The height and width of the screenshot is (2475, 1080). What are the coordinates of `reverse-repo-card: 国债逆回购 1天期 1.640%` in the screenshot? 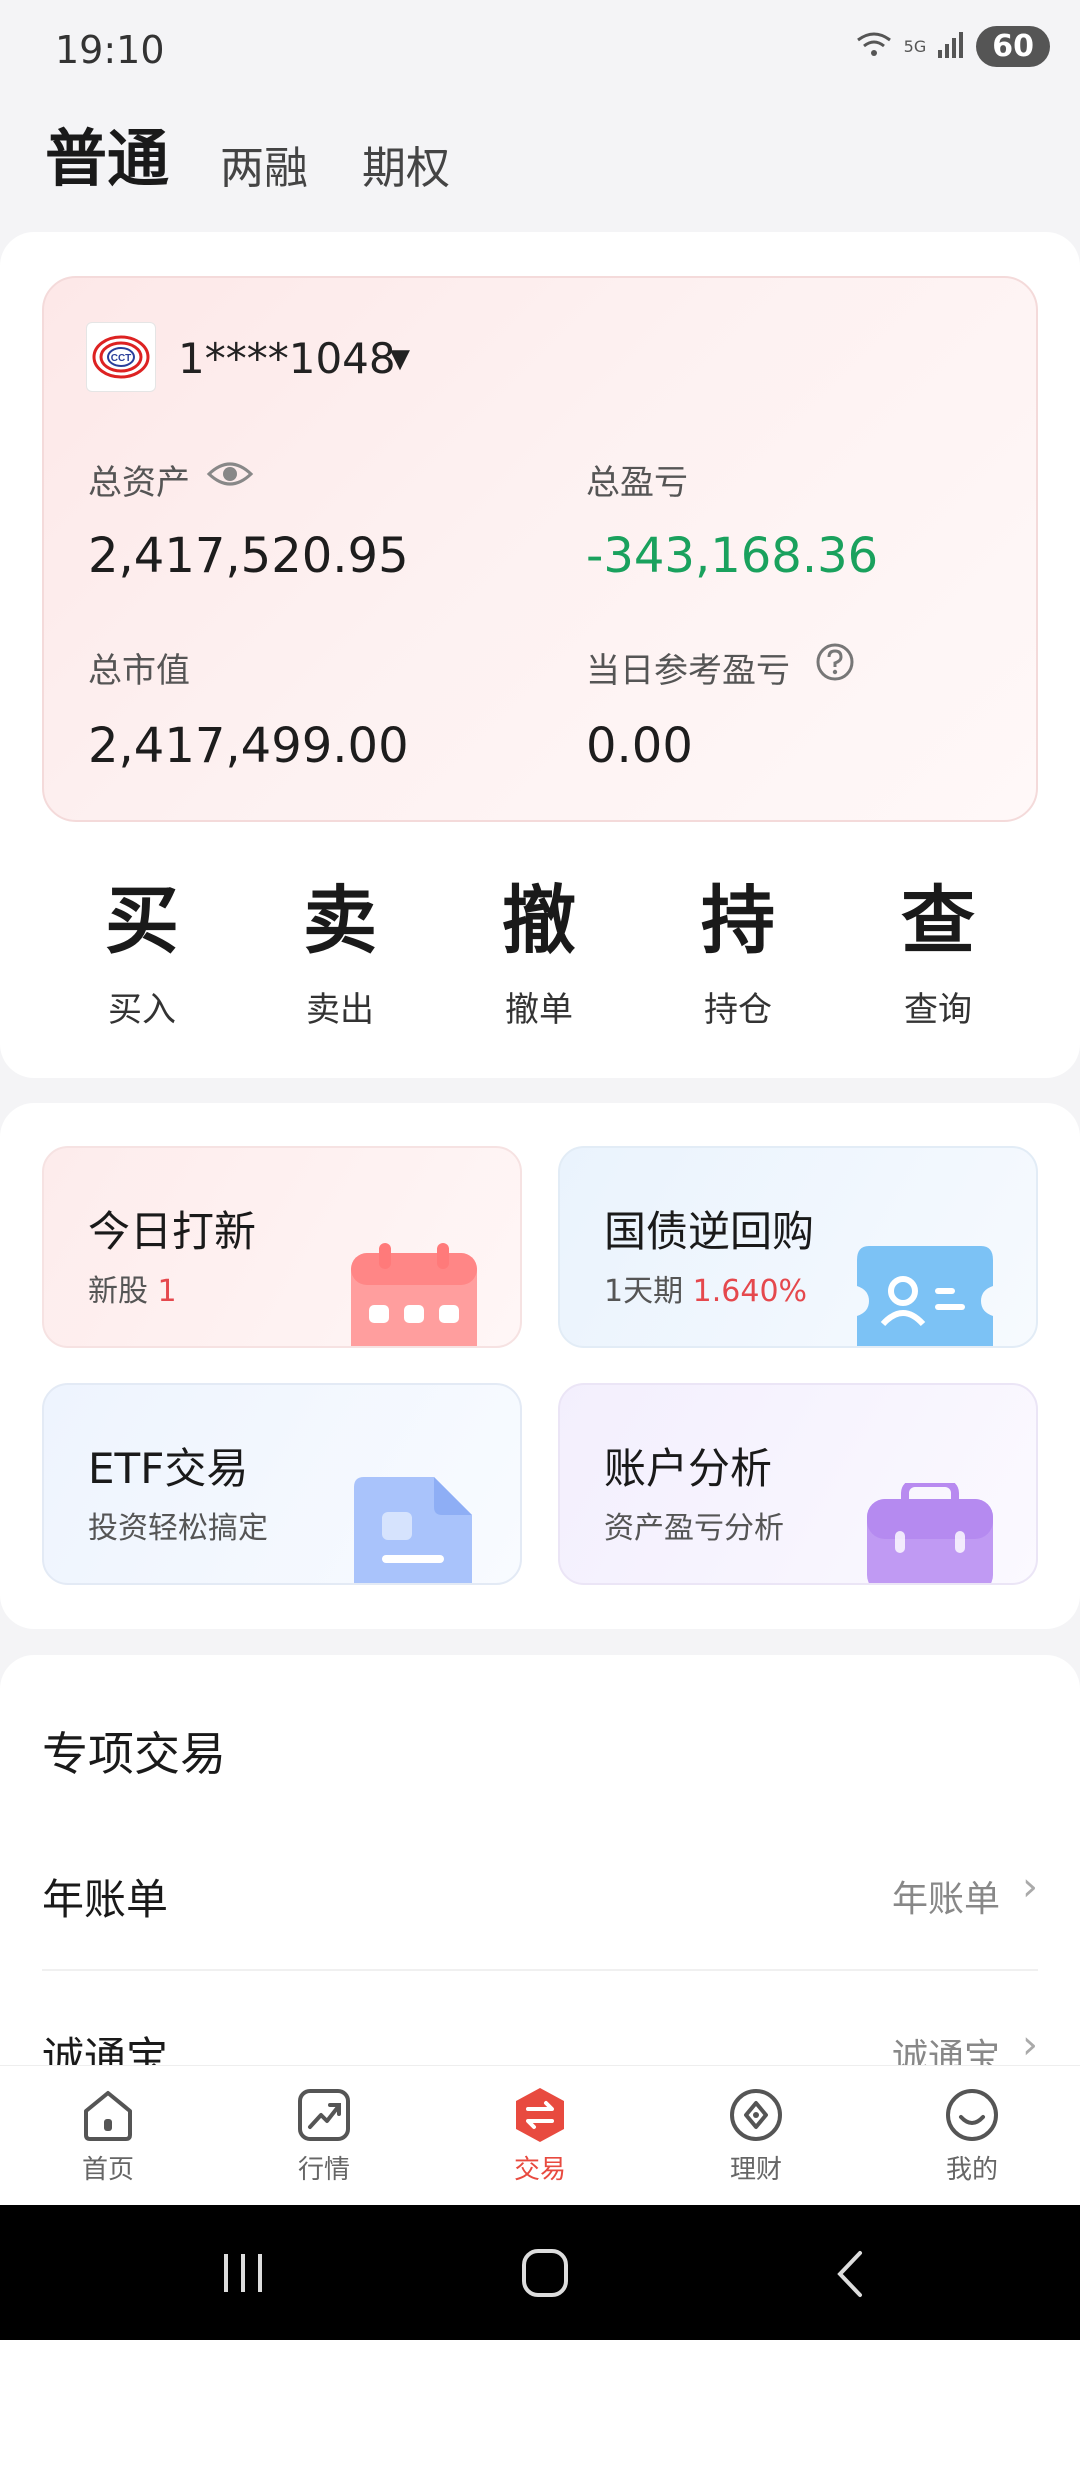 It's located at (798, 1247).